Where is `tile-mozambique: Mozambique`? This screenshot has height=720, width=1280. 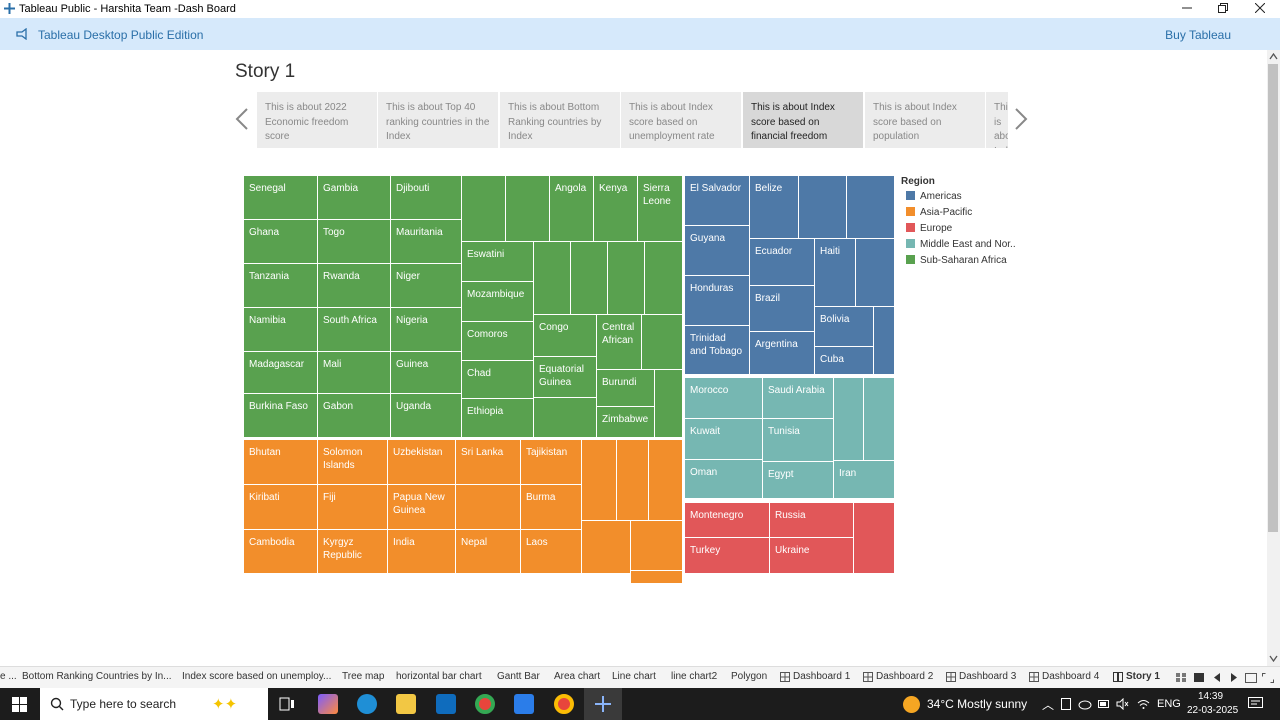
tile-mozambique: Mozambique is located at coordinates (497, 301).